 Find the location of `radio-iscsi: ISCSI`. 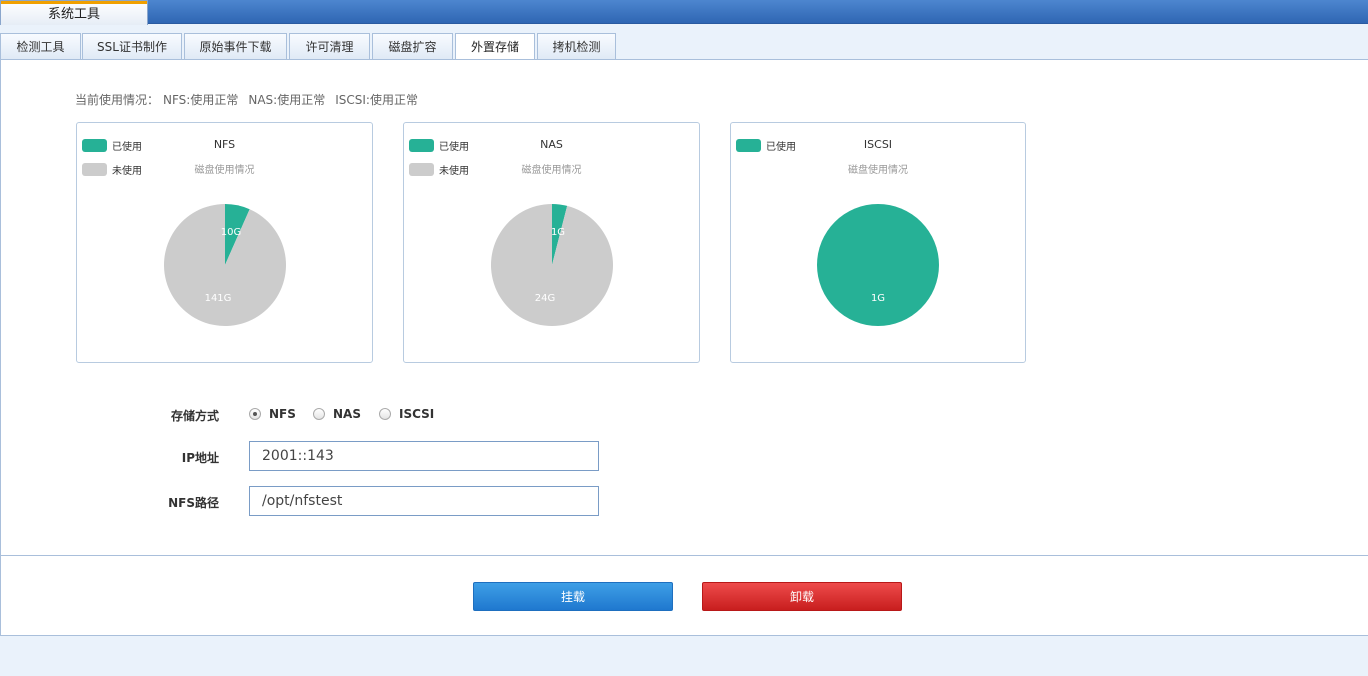

radio-iscsi: ISCSI is located at coordinates (406, 414).